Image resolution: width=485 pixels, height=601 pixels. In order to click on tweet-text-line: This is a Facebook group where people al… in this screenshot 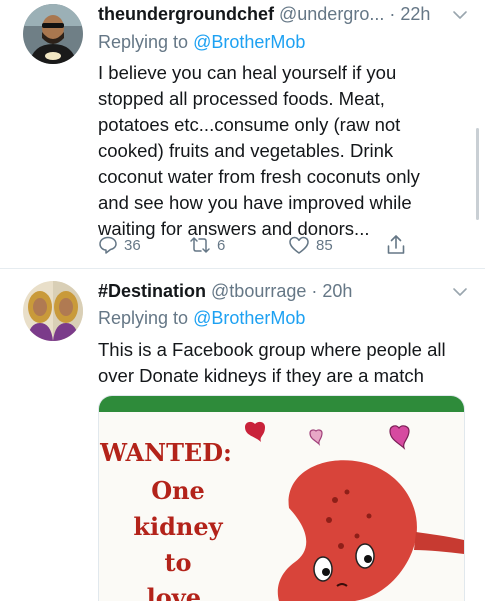, I will do `click(272, 349)`.